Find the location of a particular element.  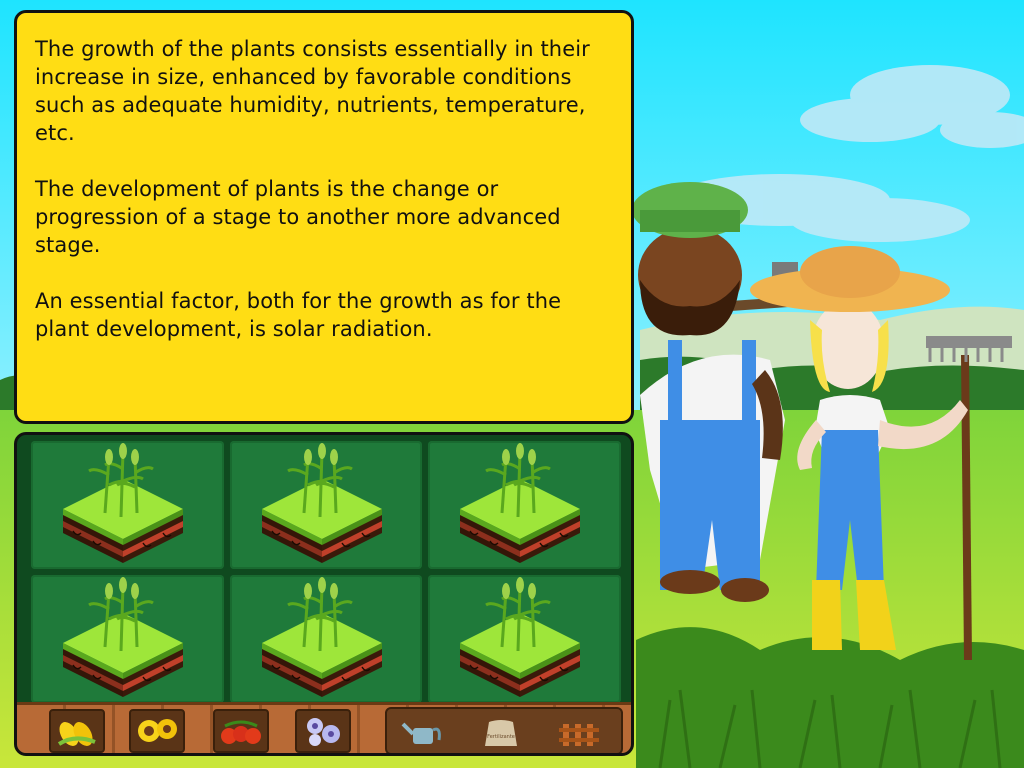

watering-can-icon is located at coordinates (421, 733).